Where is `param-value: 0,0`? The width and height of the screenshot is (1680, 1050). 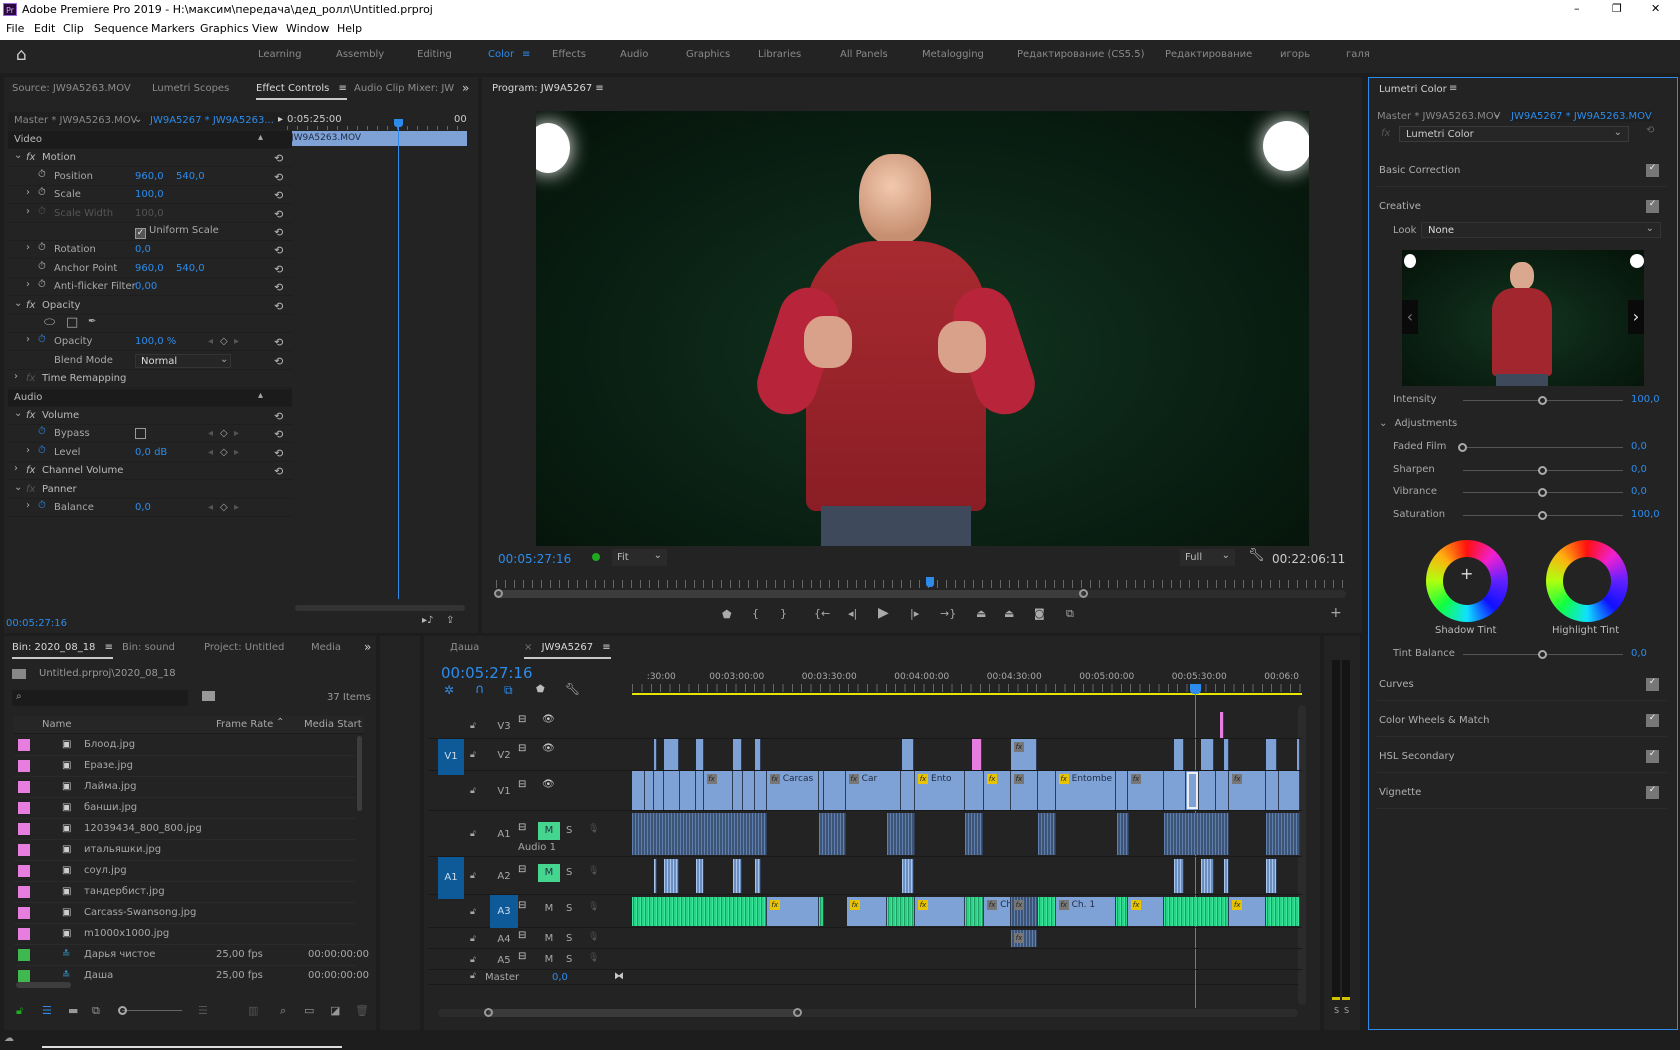
param-value: 0,0 is located at coordinates (143, 507).